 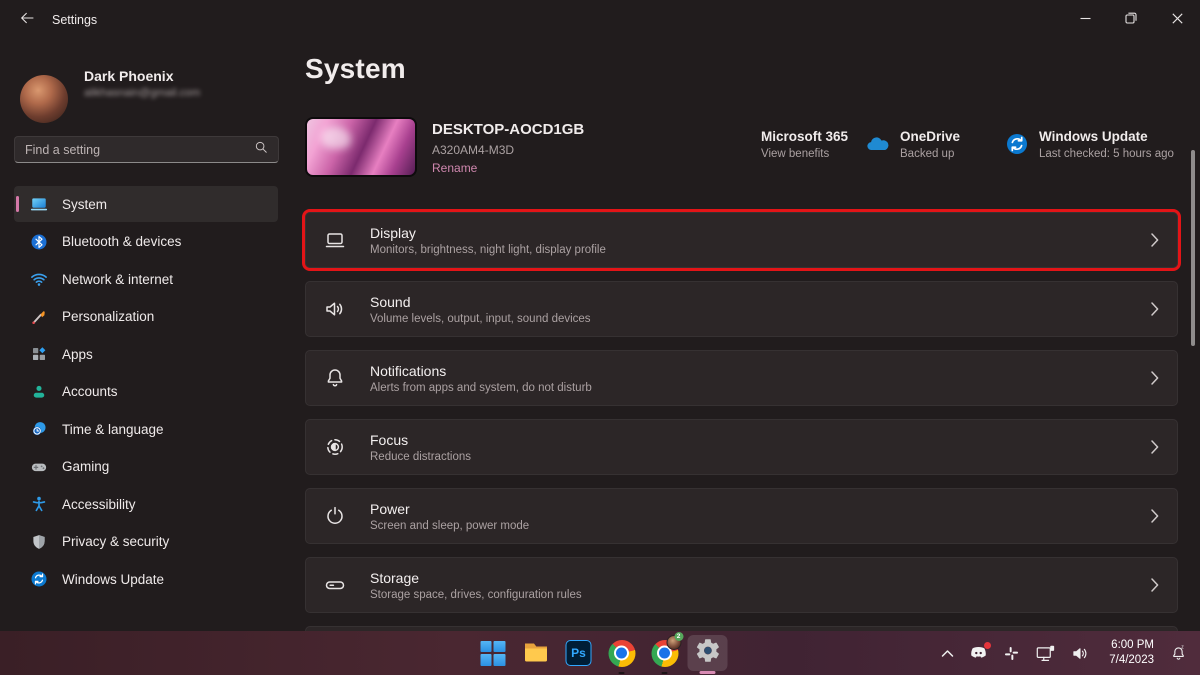 I want to click on svg-text: z, so click(x=1182, y=647).